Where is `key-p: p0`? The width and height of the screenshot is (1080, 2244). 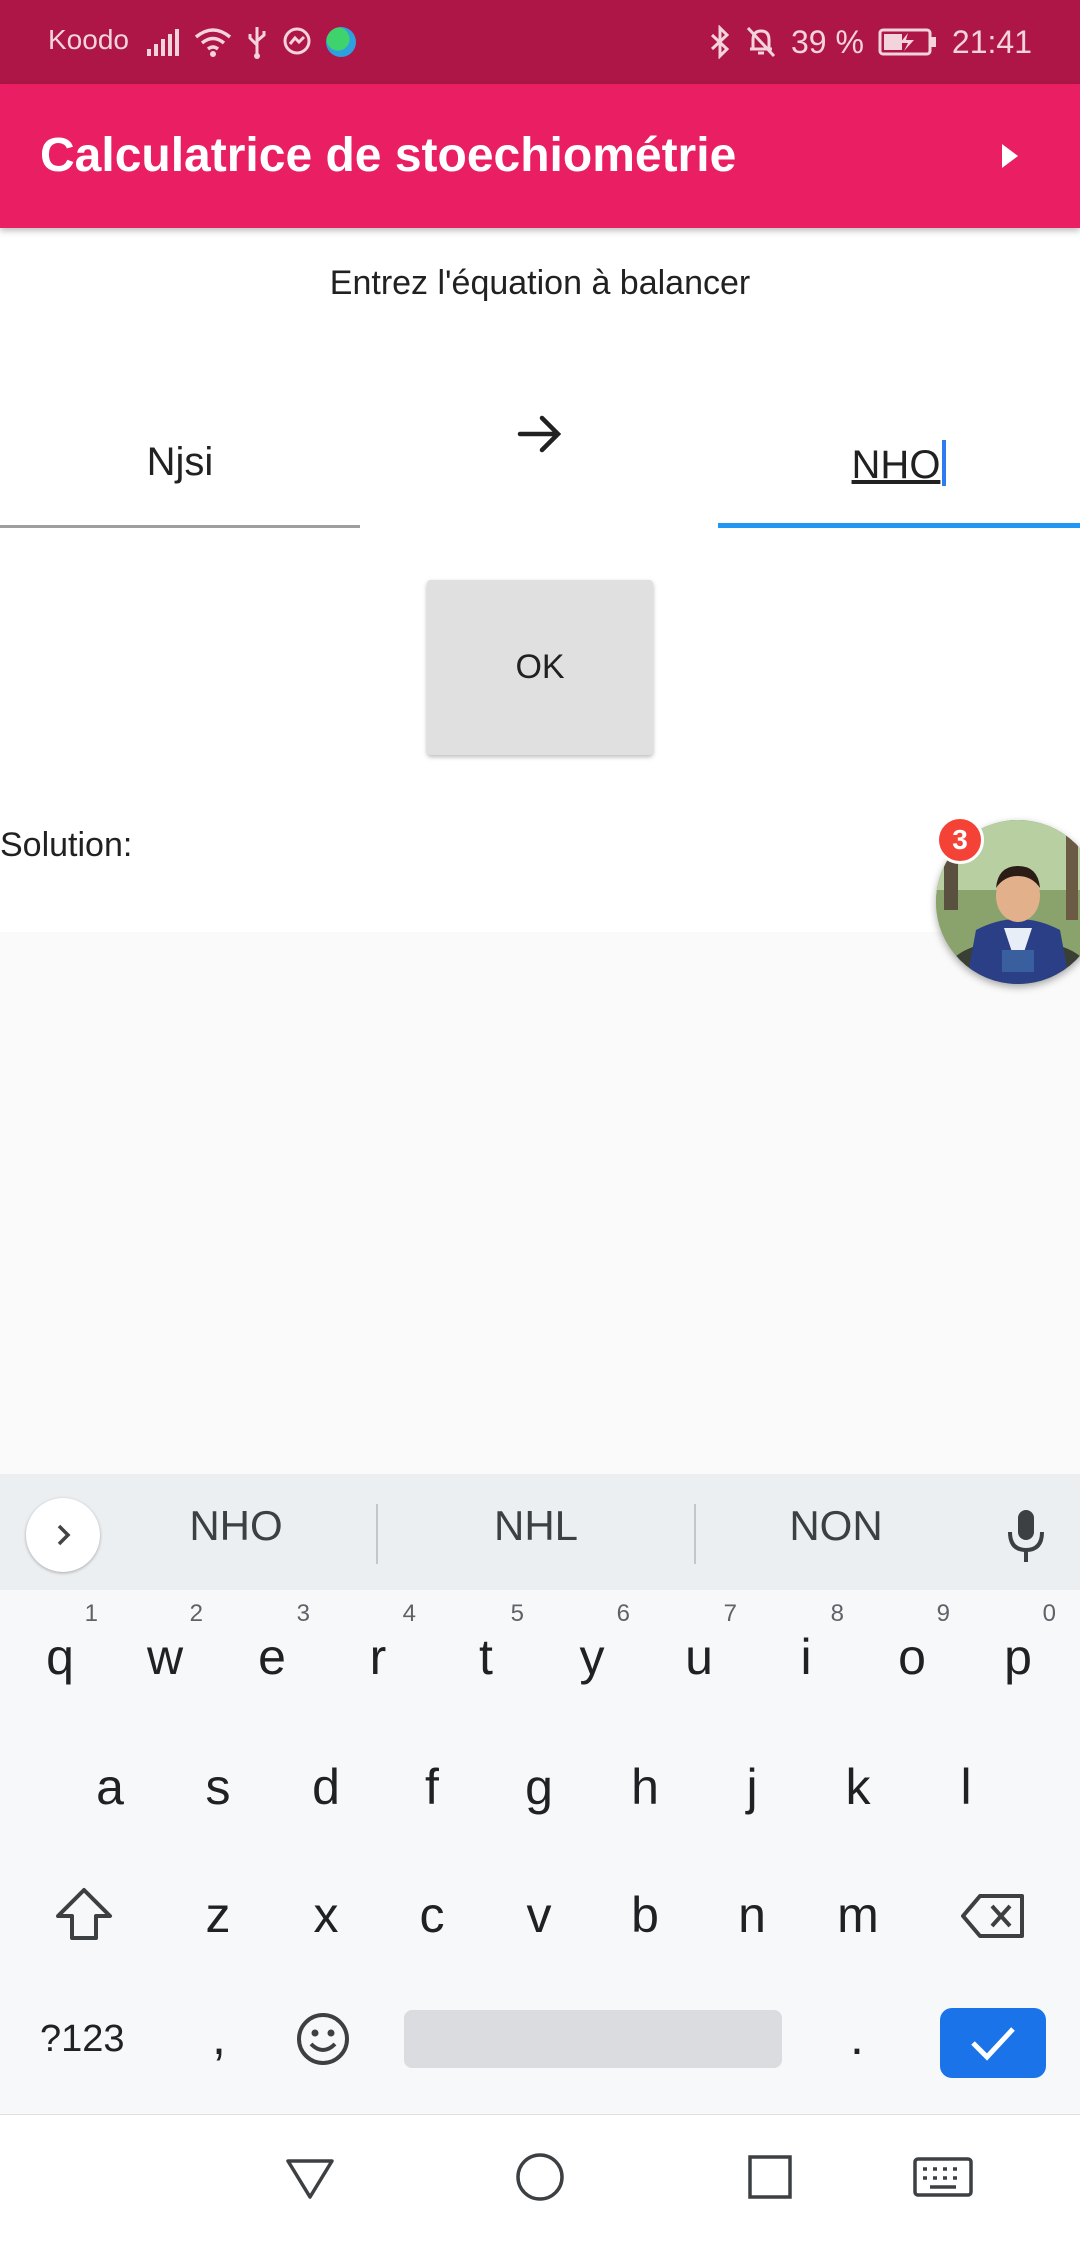
key-p: p0 is located at coordinates (1022, 1643).